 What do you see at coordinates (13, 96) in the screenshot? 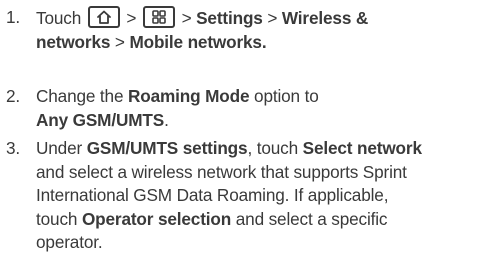
I see `step-number: 2.` at bounding box center [13, 96].